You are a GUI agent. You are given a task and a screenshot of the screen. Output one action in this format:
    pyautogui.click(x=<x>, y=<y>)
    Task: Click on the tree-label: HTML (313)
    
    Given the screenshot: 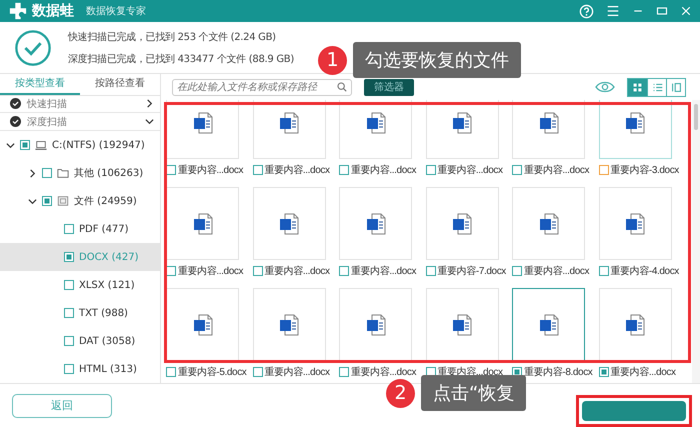 What is the action you would take?
    pyautogui.click(x=108, y=369)
    